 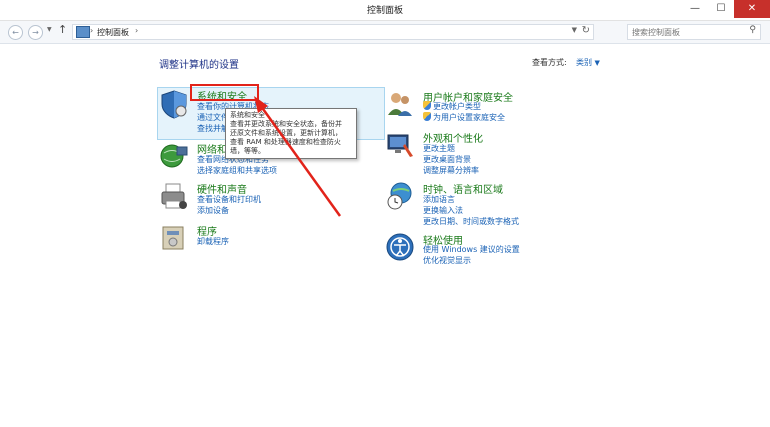 What do you see at coordinates (298, 156) in the screenshot?
I see `annotation-arrow-icon` at bounding box center [298, 156].